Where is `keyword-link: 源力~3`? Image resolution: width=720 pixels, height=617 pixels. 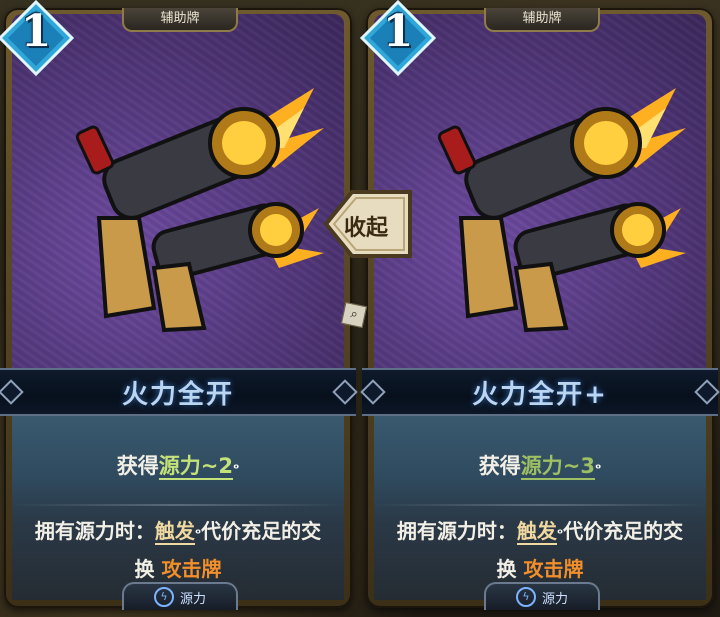 keyword-link: 源力~3 is located at coordinates (557, 467).